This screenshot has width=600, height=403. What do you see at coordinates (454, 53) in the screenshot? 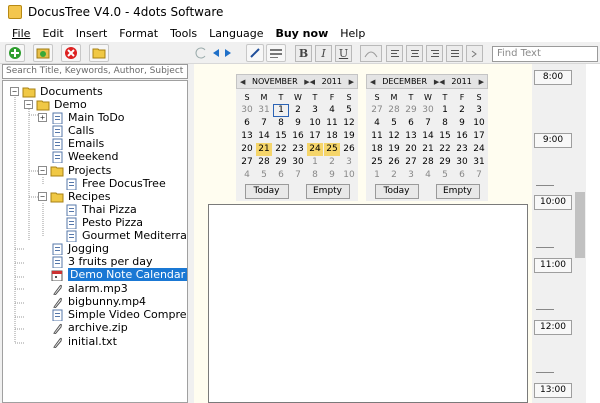
I see `justify-button` at bounding box center [454, 53].